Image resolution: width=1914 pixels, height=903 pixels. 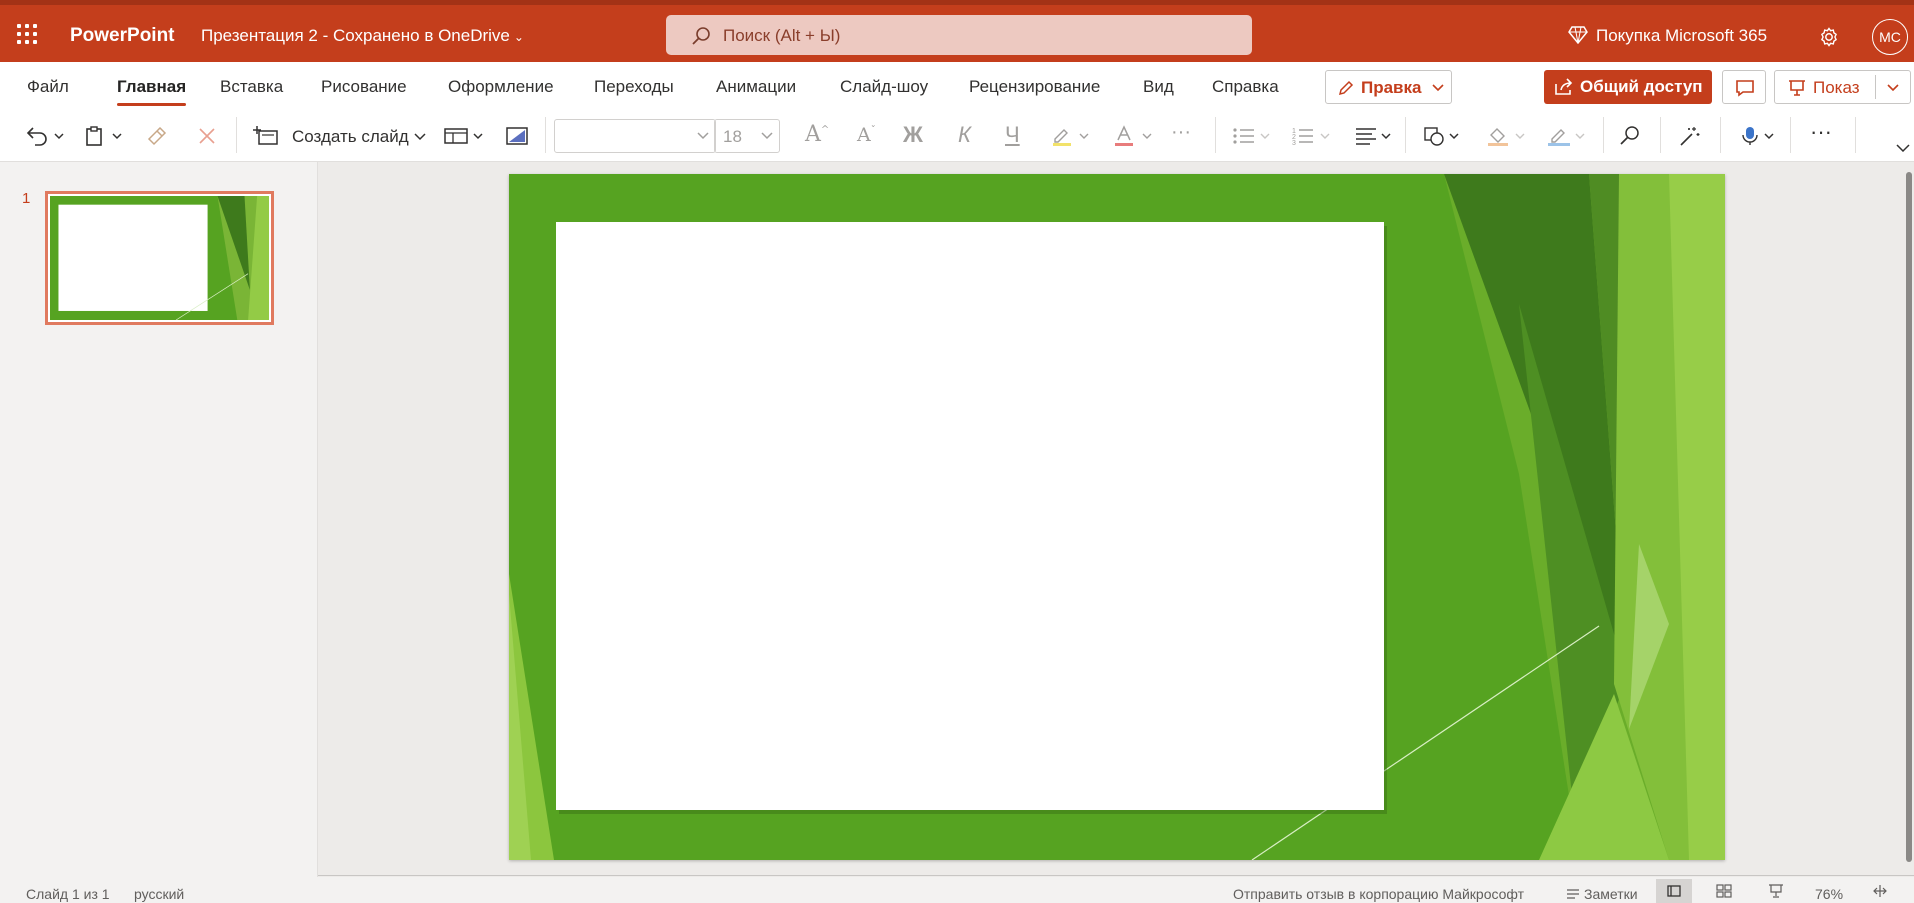 What do you see at coordinates (1508, 137) in the screenshot?
I see `shape-fill-button` at bounding box center [1508, 137].